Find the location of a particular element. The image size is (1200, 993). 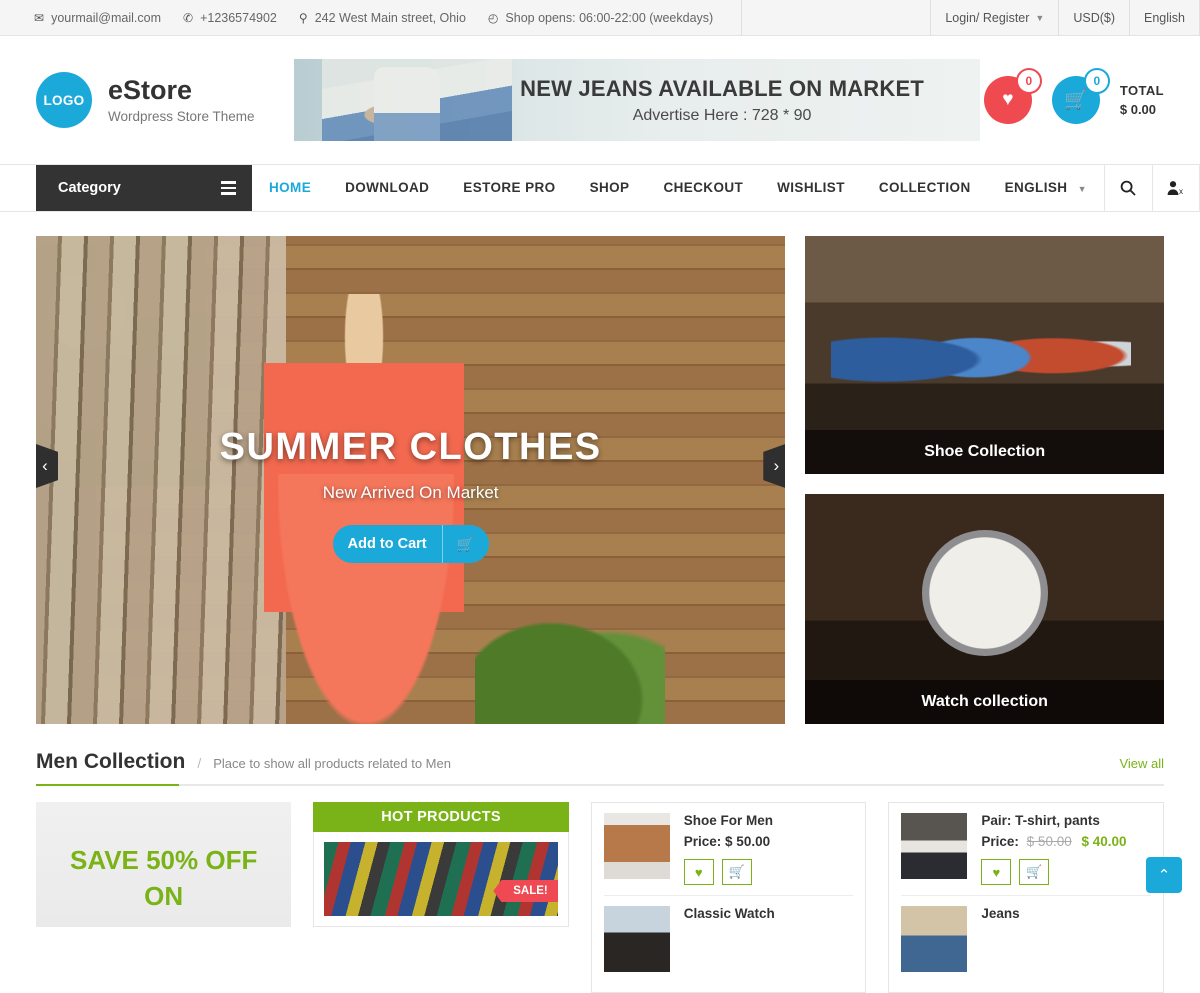

currency-selector: USD($) is located at coordinates (1093, 18).